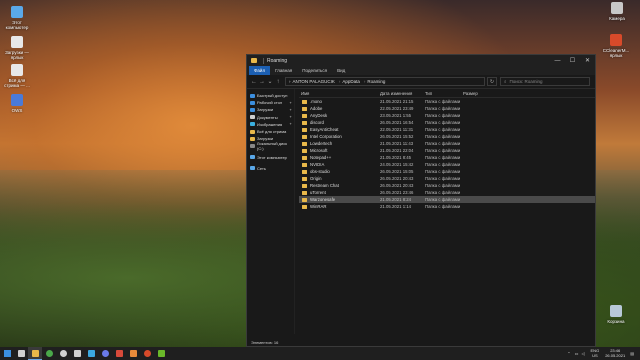  I want to click on column-size: Размер, so click(478, 93).